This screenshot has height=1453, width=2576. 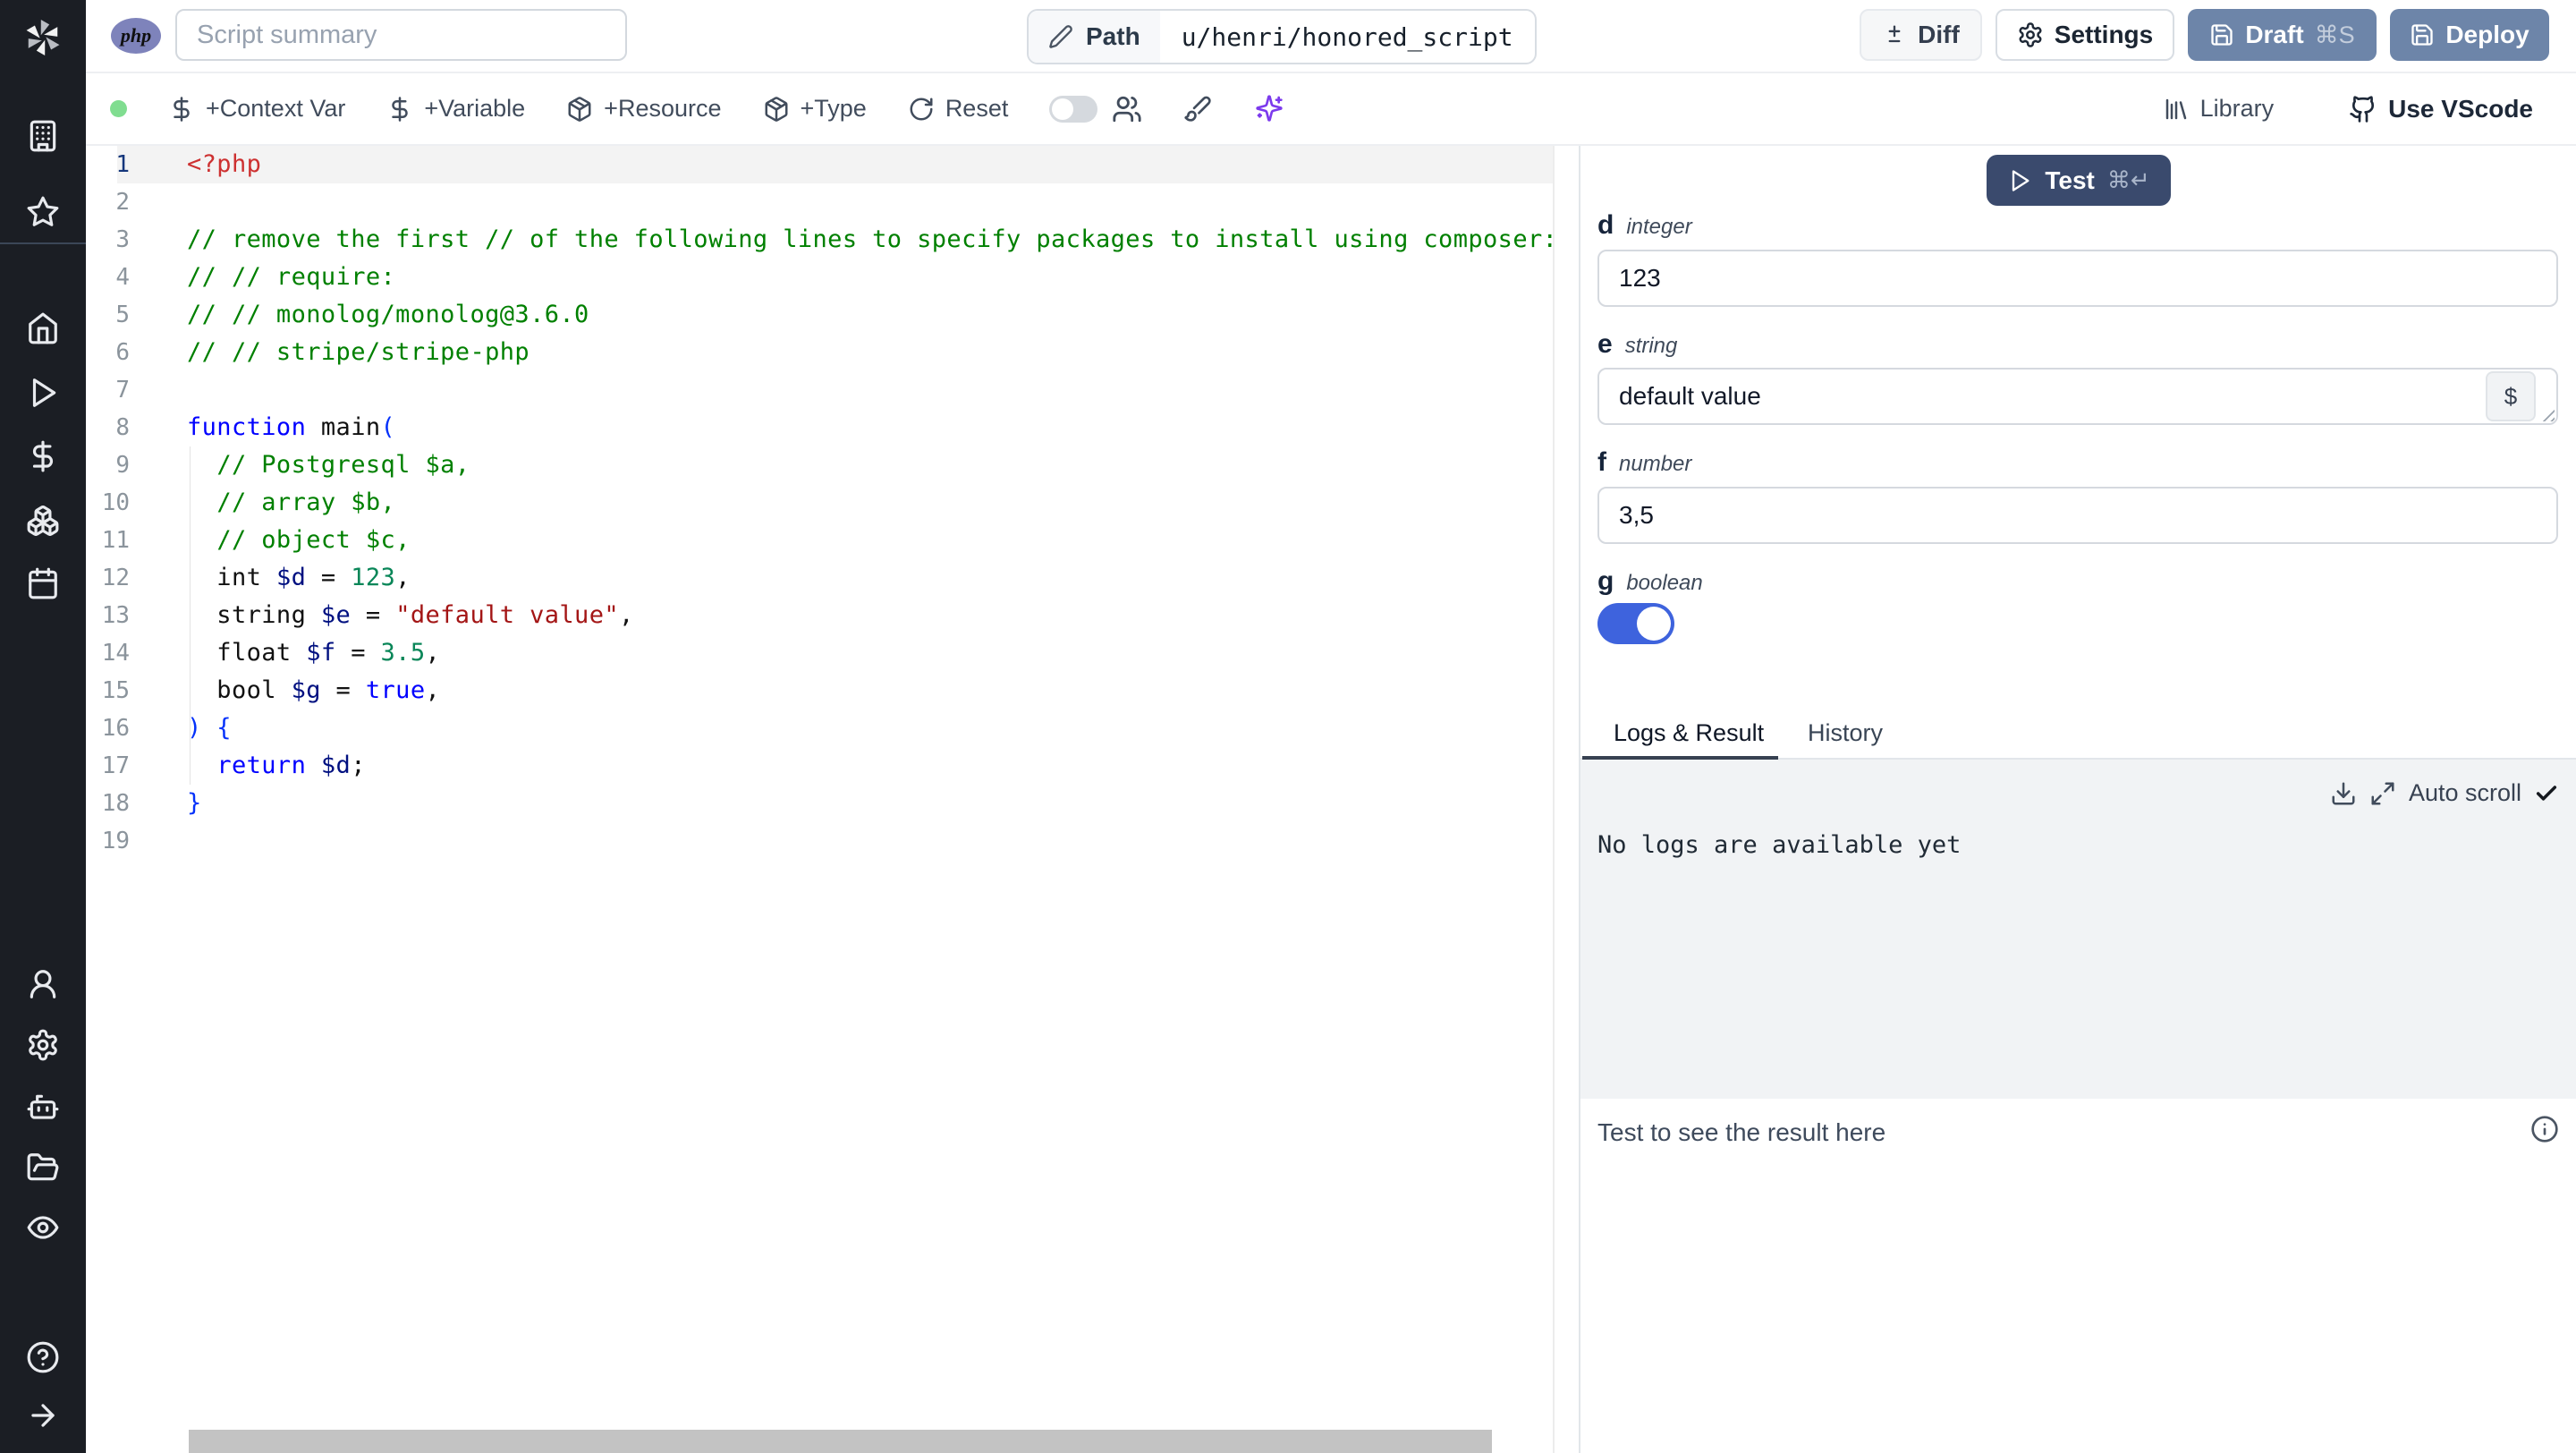 What do you see at coordinates (2282, 35) in the screenshot?
I see `save-draft-button: Draft ⌘S` at bounding box center [2282, 35].